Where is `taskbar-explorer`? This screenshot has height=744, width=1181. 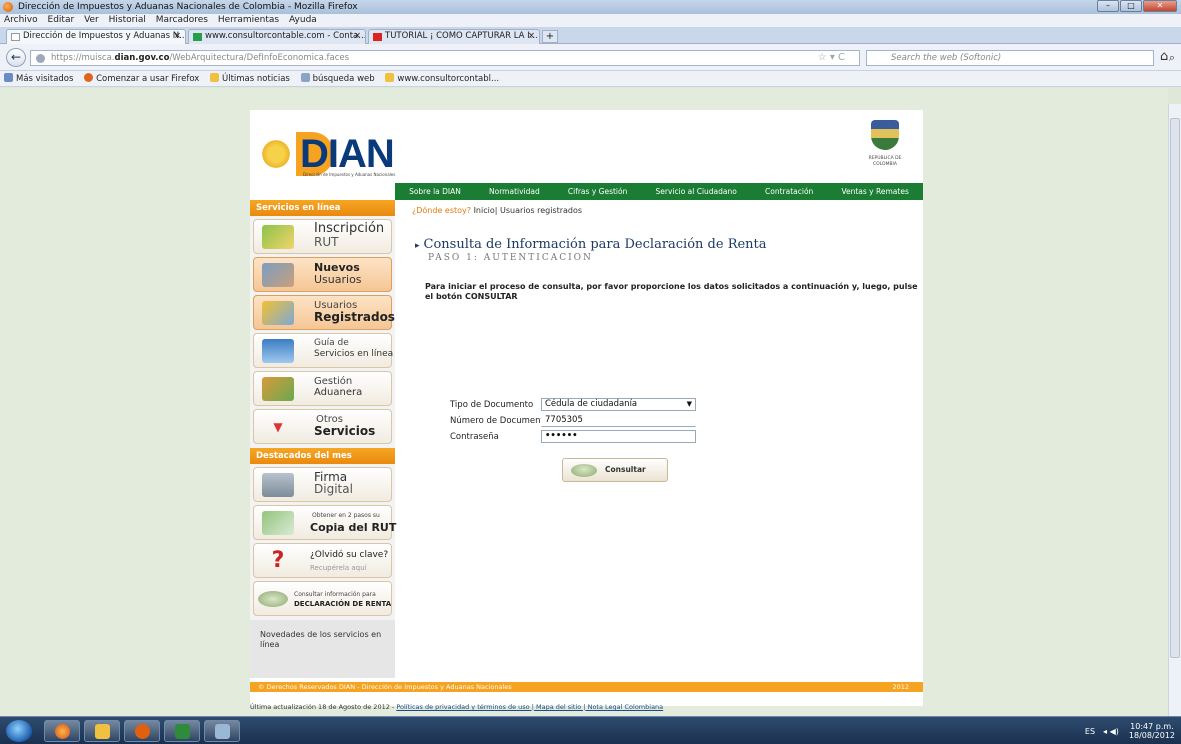
taskbar-explorer is located at coordinates (102, 731).